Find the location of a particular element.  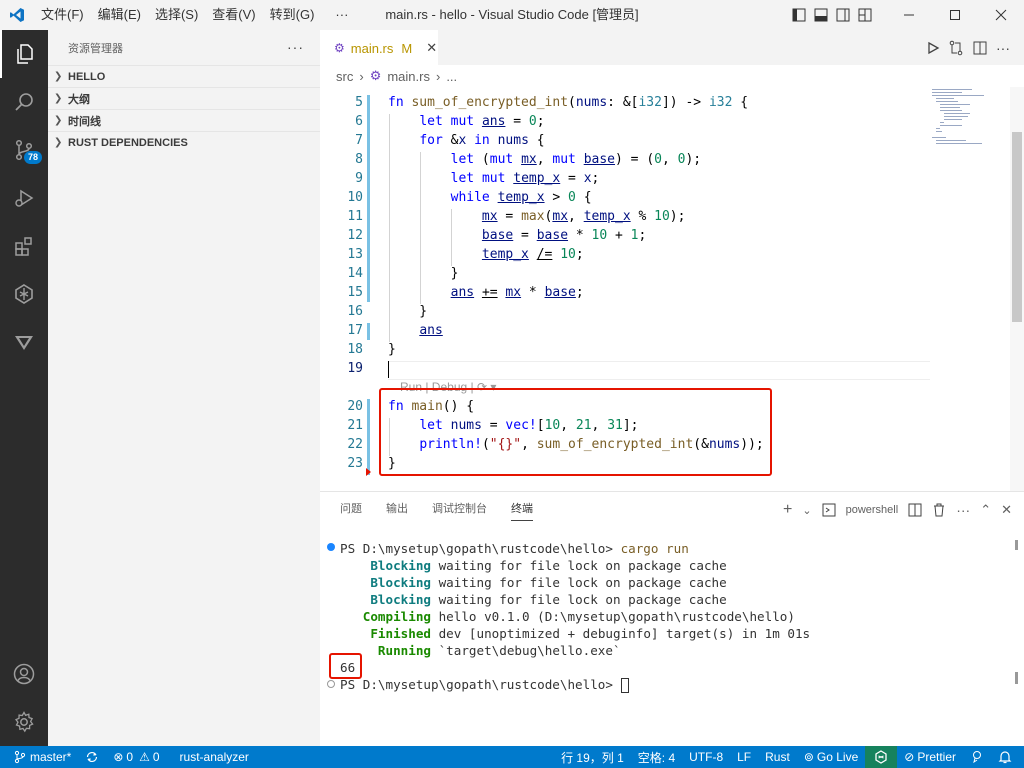

explorer-icon is located at coordinates (24, 54).